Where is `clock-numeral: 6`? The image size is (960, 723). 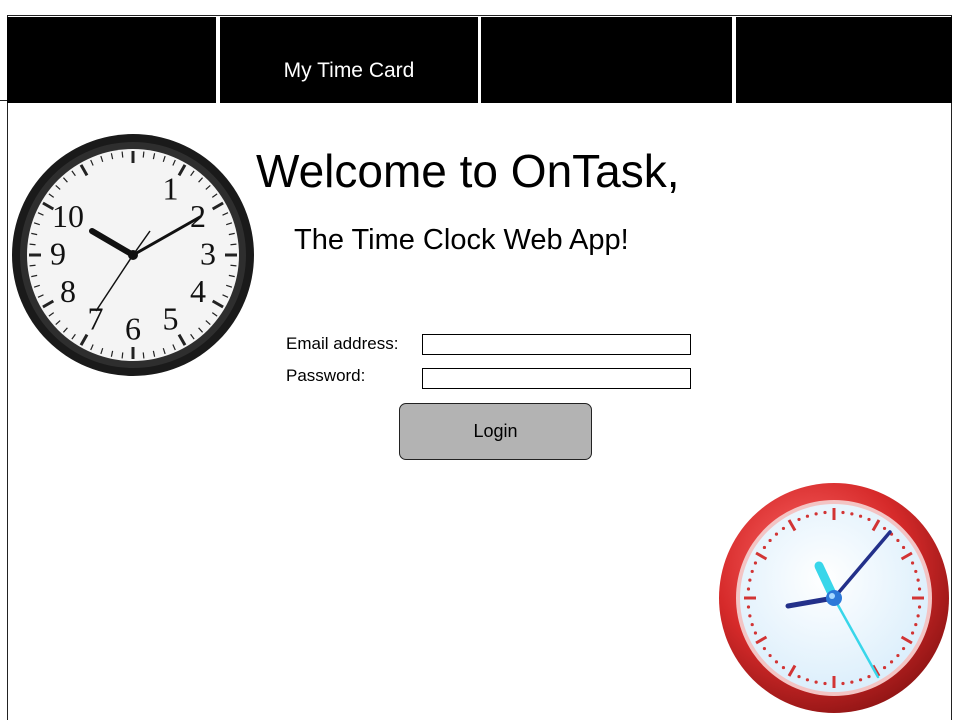 clock-numeral: 6 is located at coordinates (133, 328).